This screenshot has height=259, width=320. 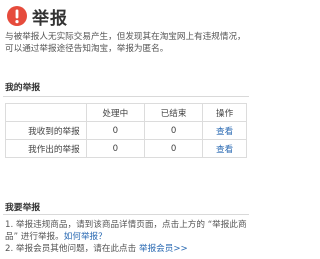 What do you see at coordinates (71, 249) in the screenshot?
I see `item2-text: 2. 举报会员其他问题，请在此点击` at bounding box center [71, 249].